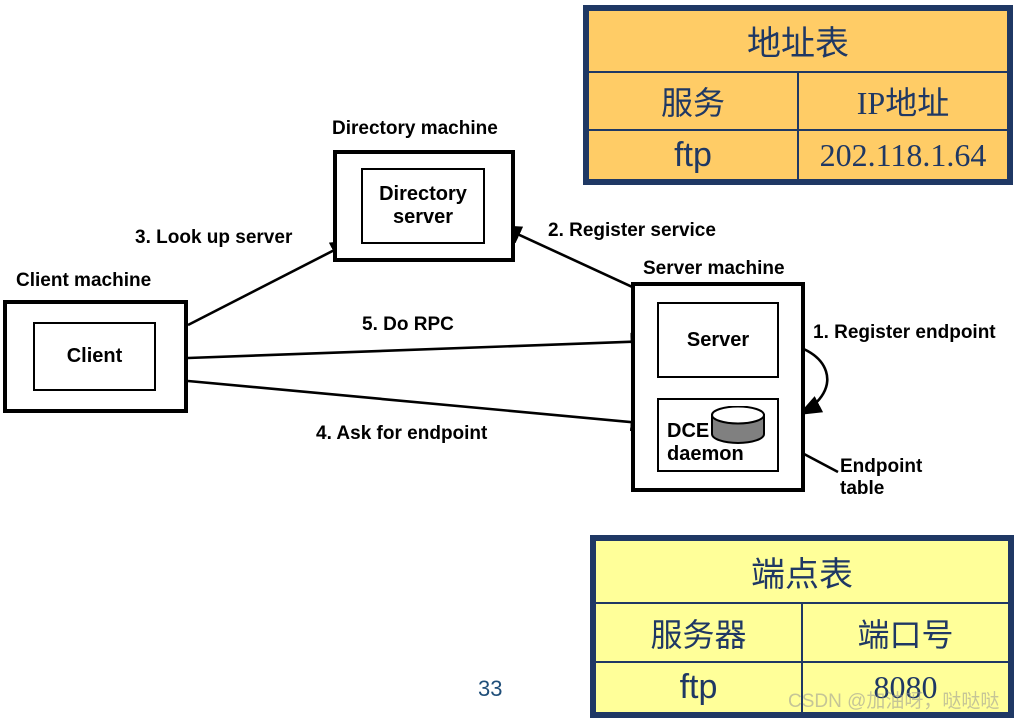 The image size is (1018, 718). Describe the element at coordinates (905, 633) in the screenshot. I see `endpoint-table-header-port: 端口号` at that location.